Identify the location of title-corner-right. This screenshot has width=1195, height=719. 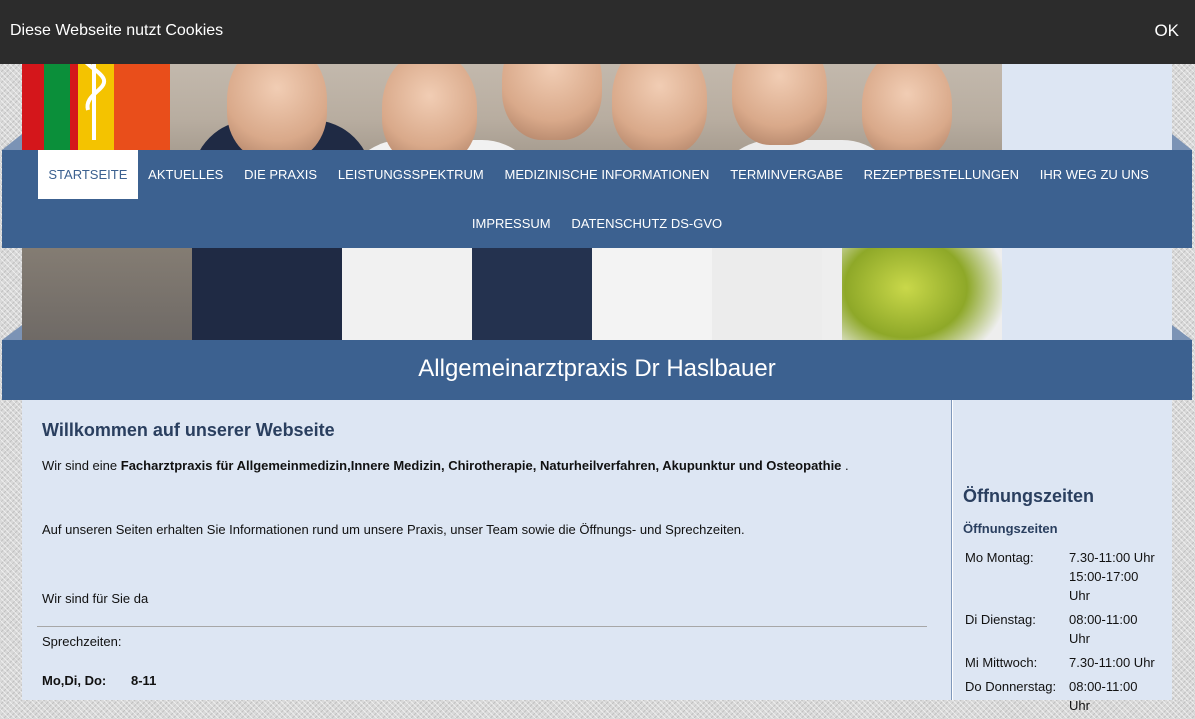
(1182, 332).